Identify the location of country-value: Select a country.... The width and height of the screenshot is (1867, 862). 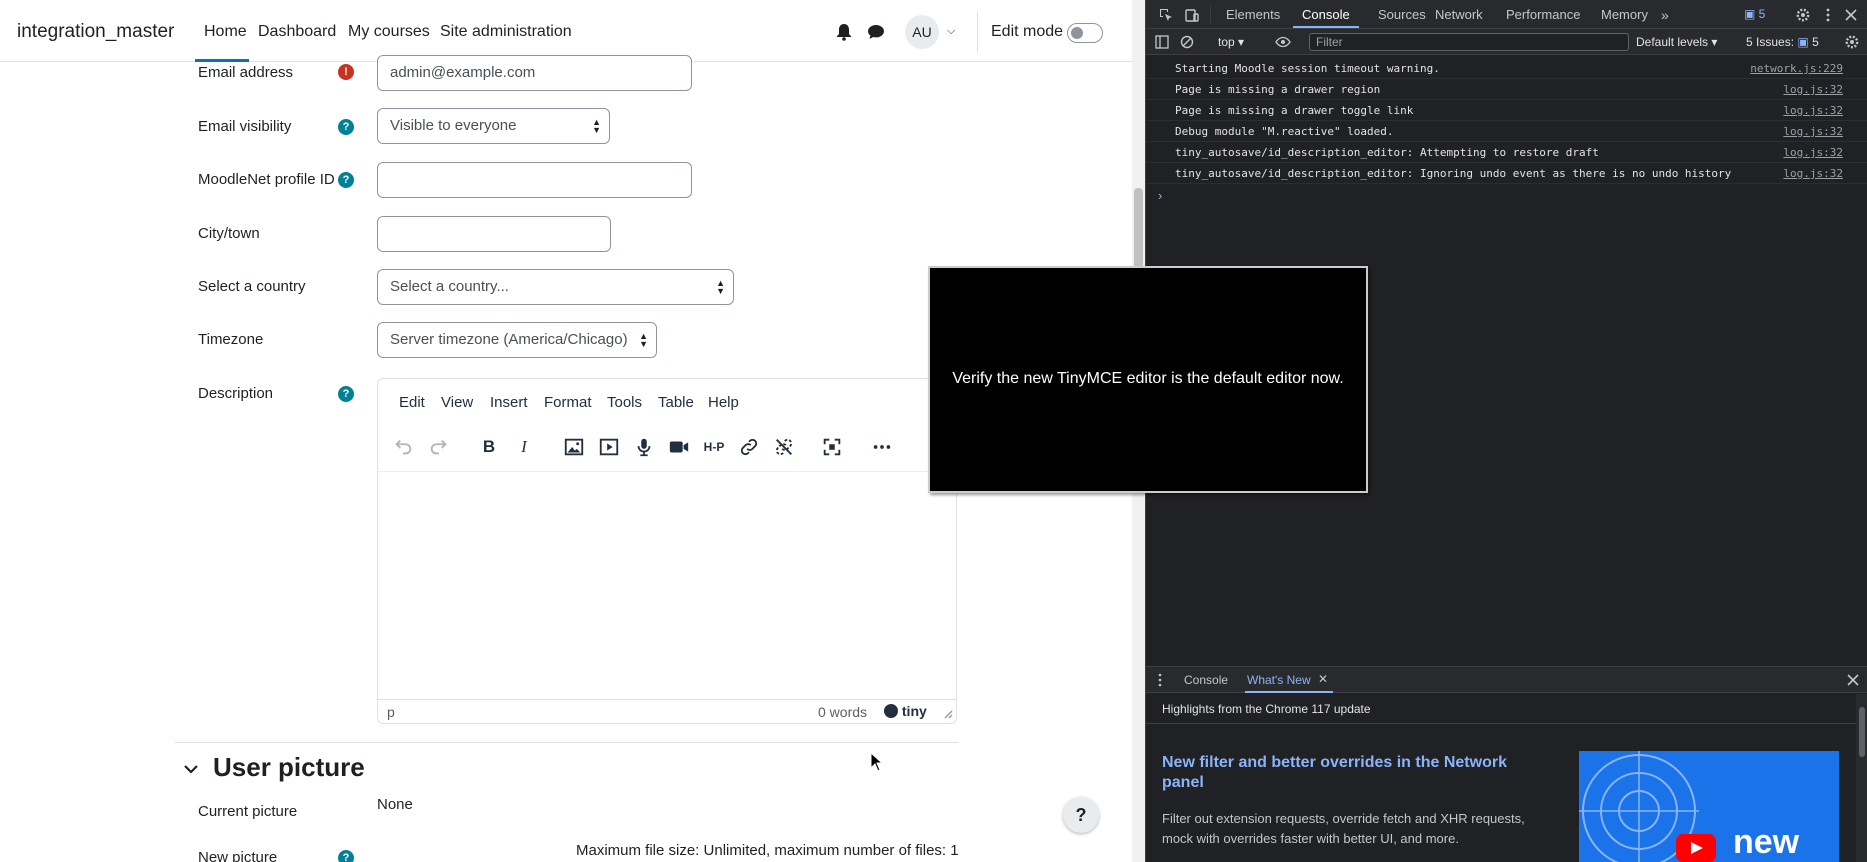
(449, 286).